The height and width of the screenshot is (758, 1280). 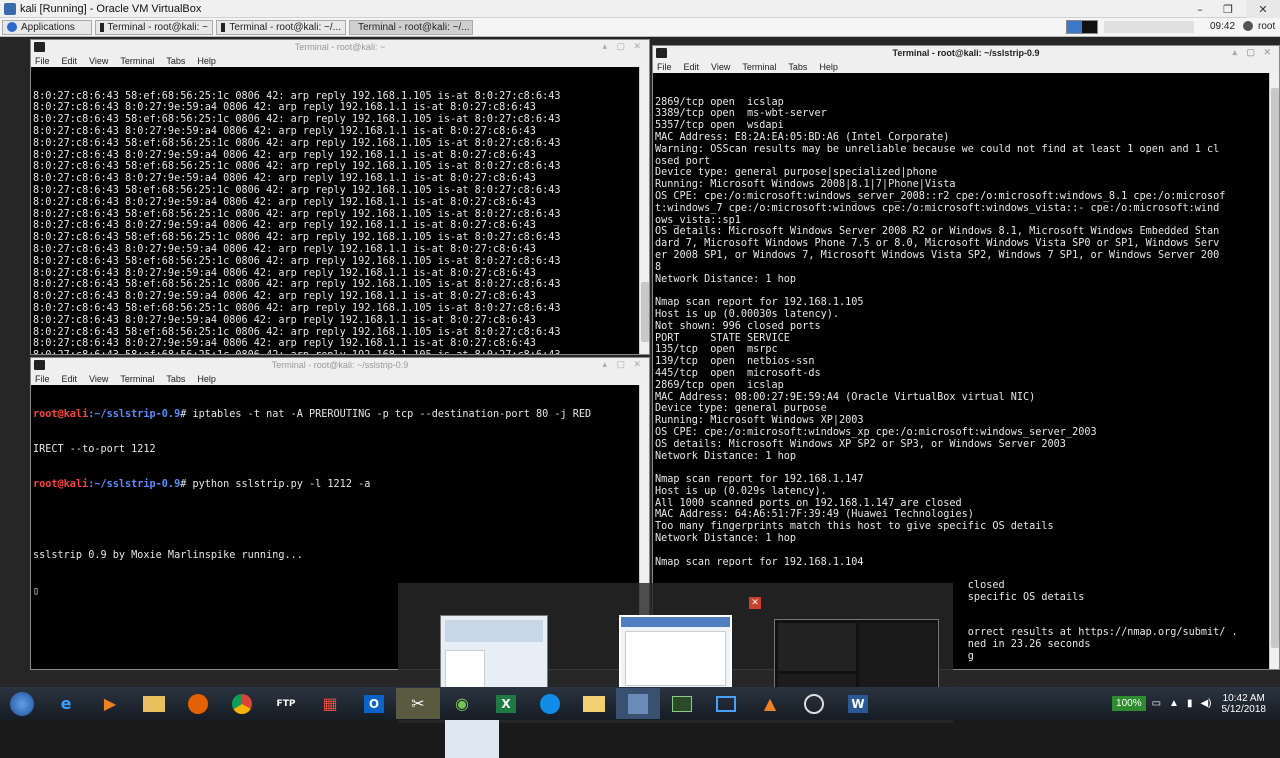 I want to click on action-center-icon: ▭, so click(x=1156, y=703).